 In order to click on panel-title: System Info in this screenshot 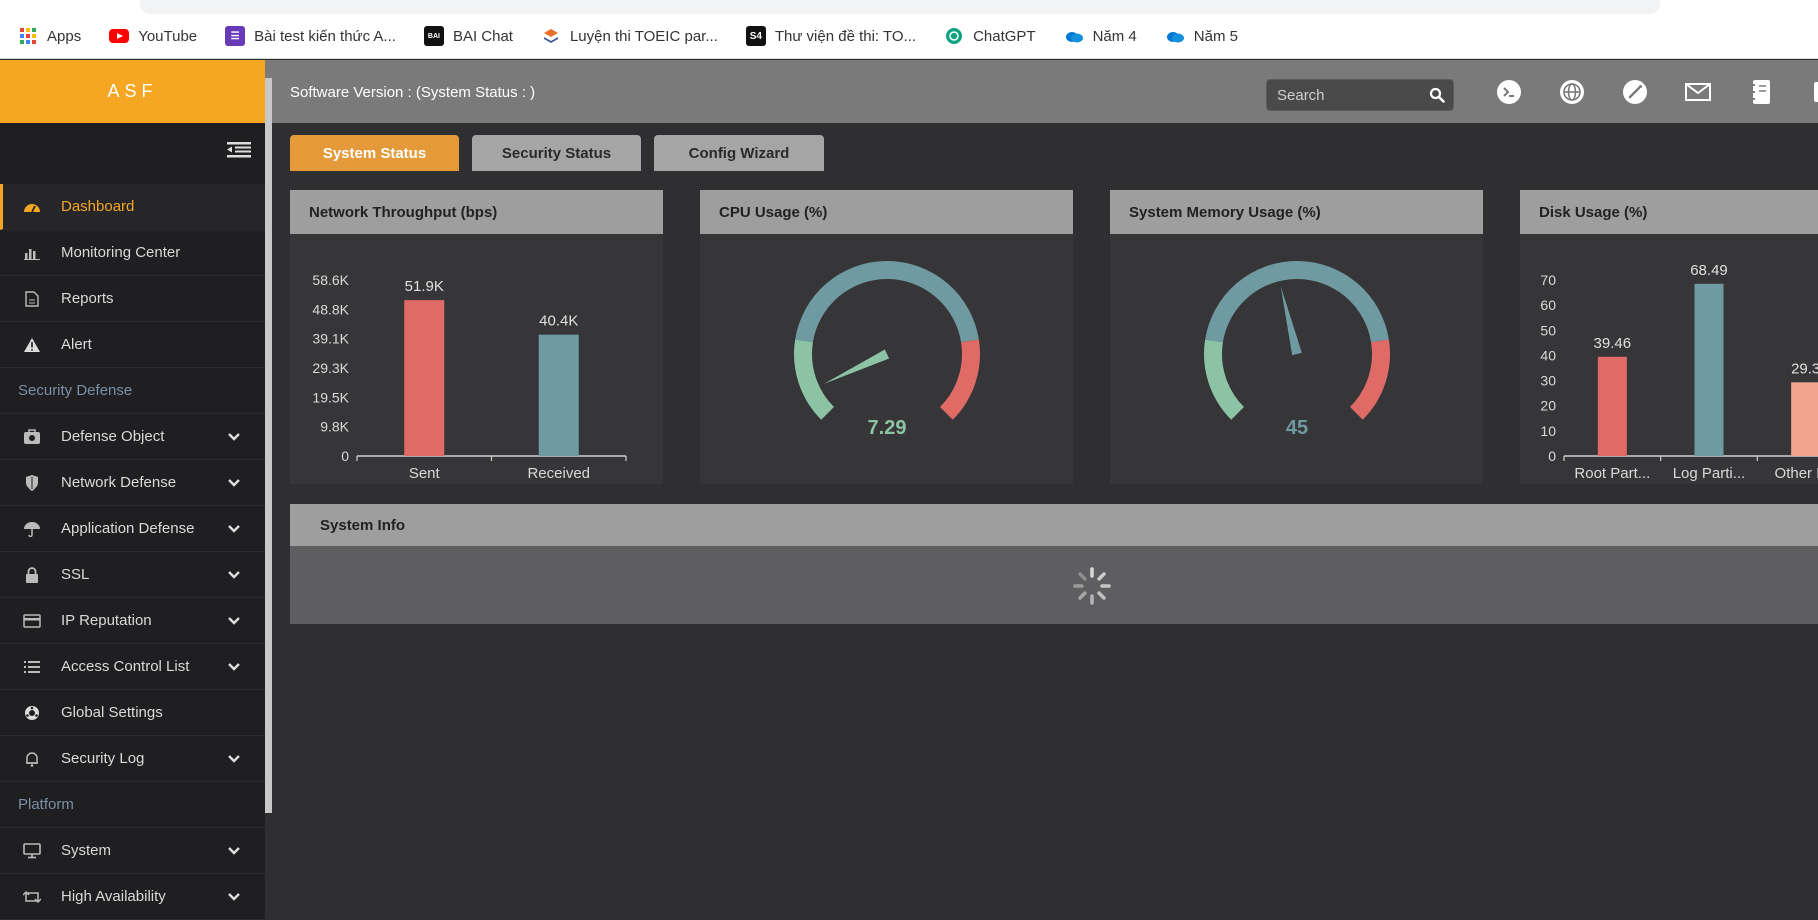, I will do `click(1054, 525)`.